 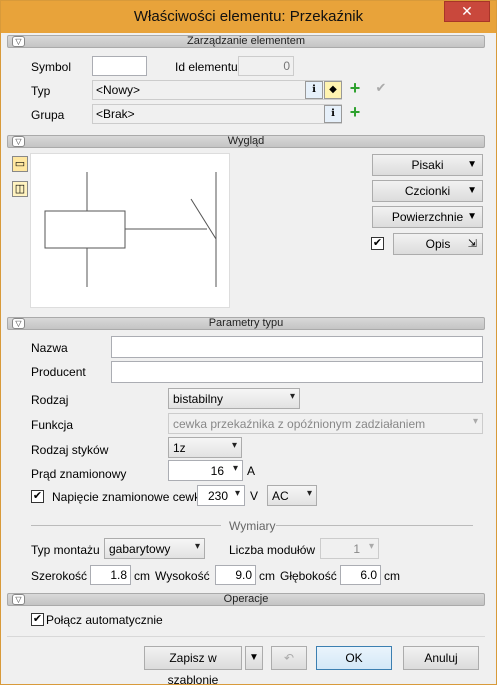 I want to click on symbol-label: Symbol, so click(x=51, y=67).